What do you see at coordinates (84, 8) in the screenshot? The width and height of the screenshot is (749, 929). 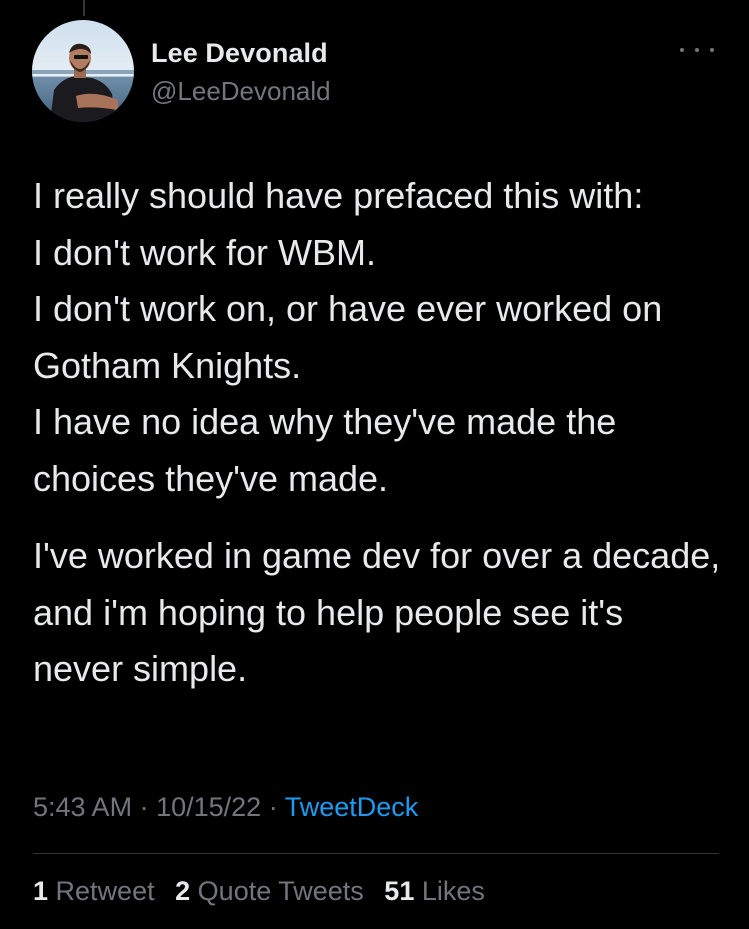 I see `thread-connector-line` at bounding box center [84, 8].